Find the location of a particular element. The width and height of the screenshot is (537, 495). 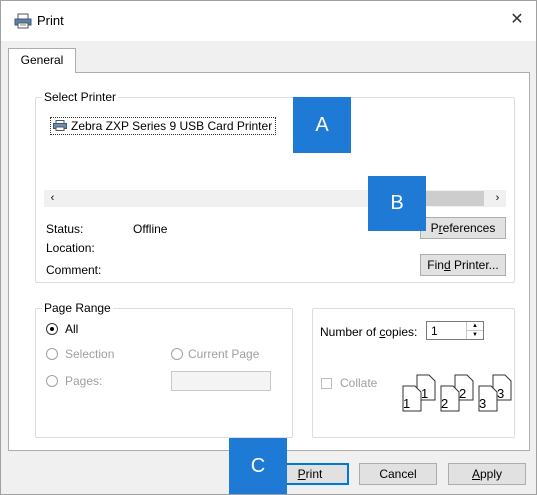

print-label-part: rint is located at coordinates (314, 474).